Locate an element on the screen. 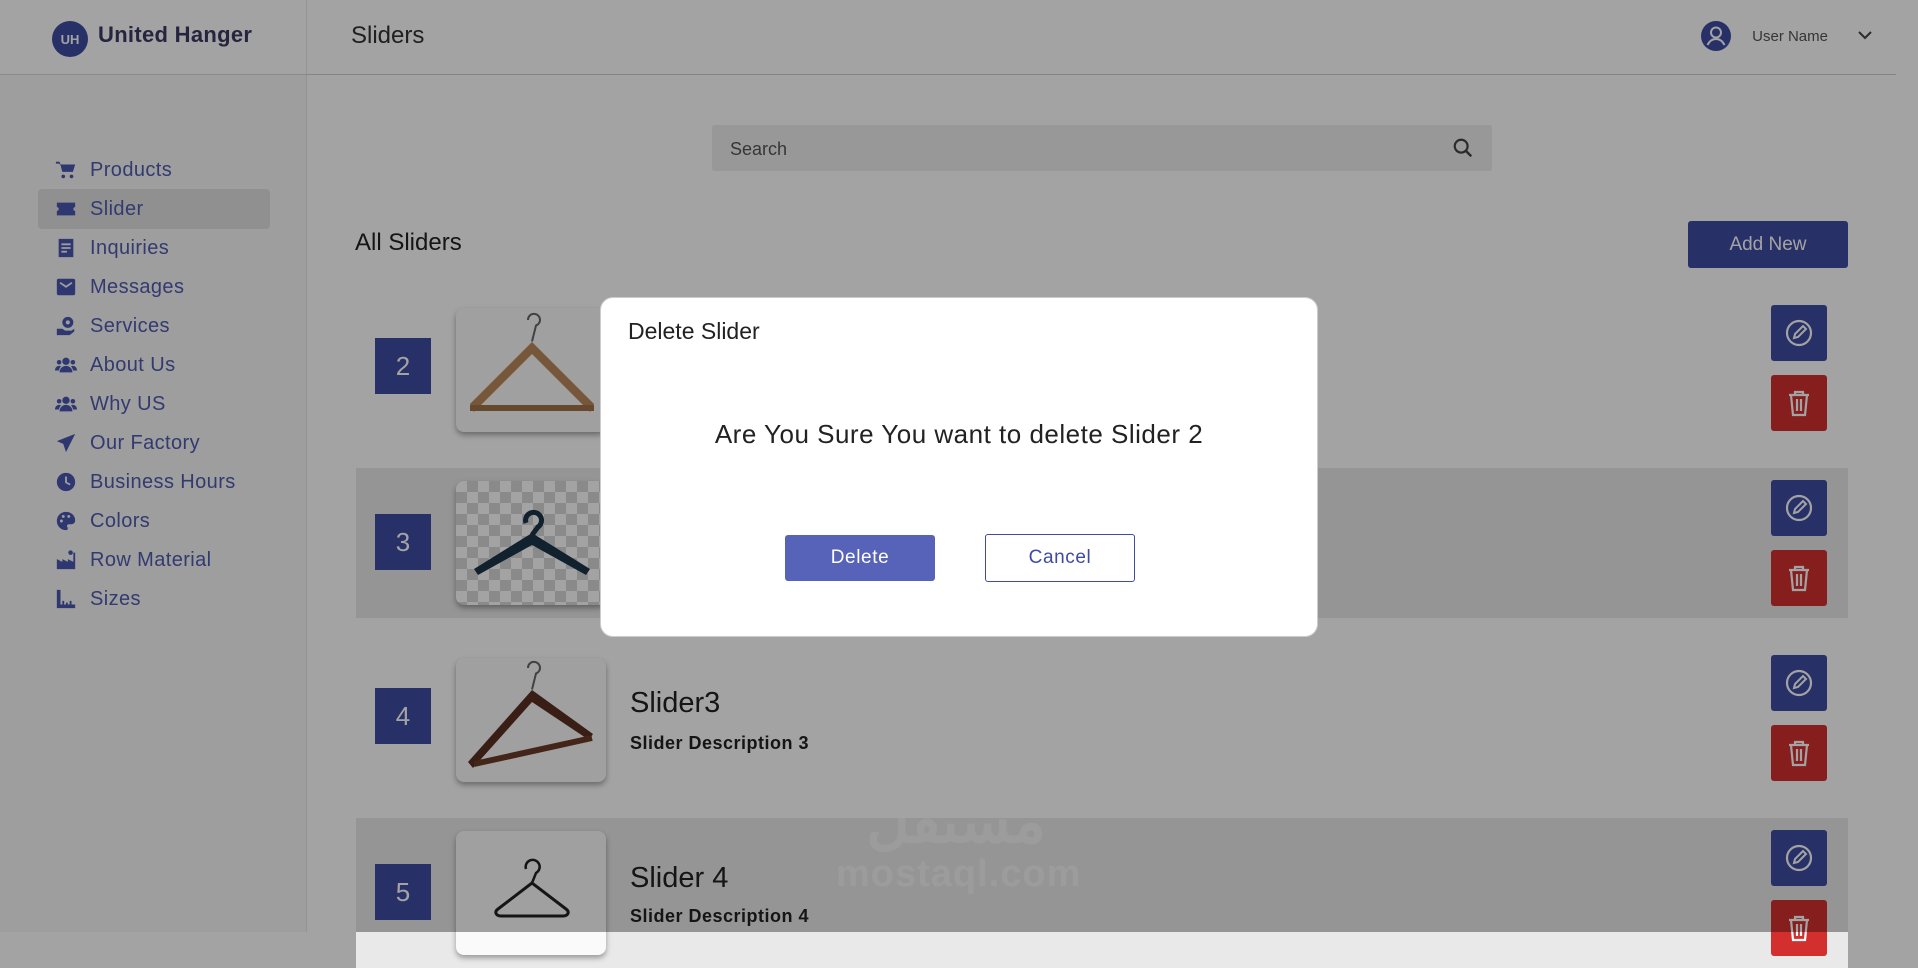  dialog-title: Delete Slider is located at coordinates (694, 331).